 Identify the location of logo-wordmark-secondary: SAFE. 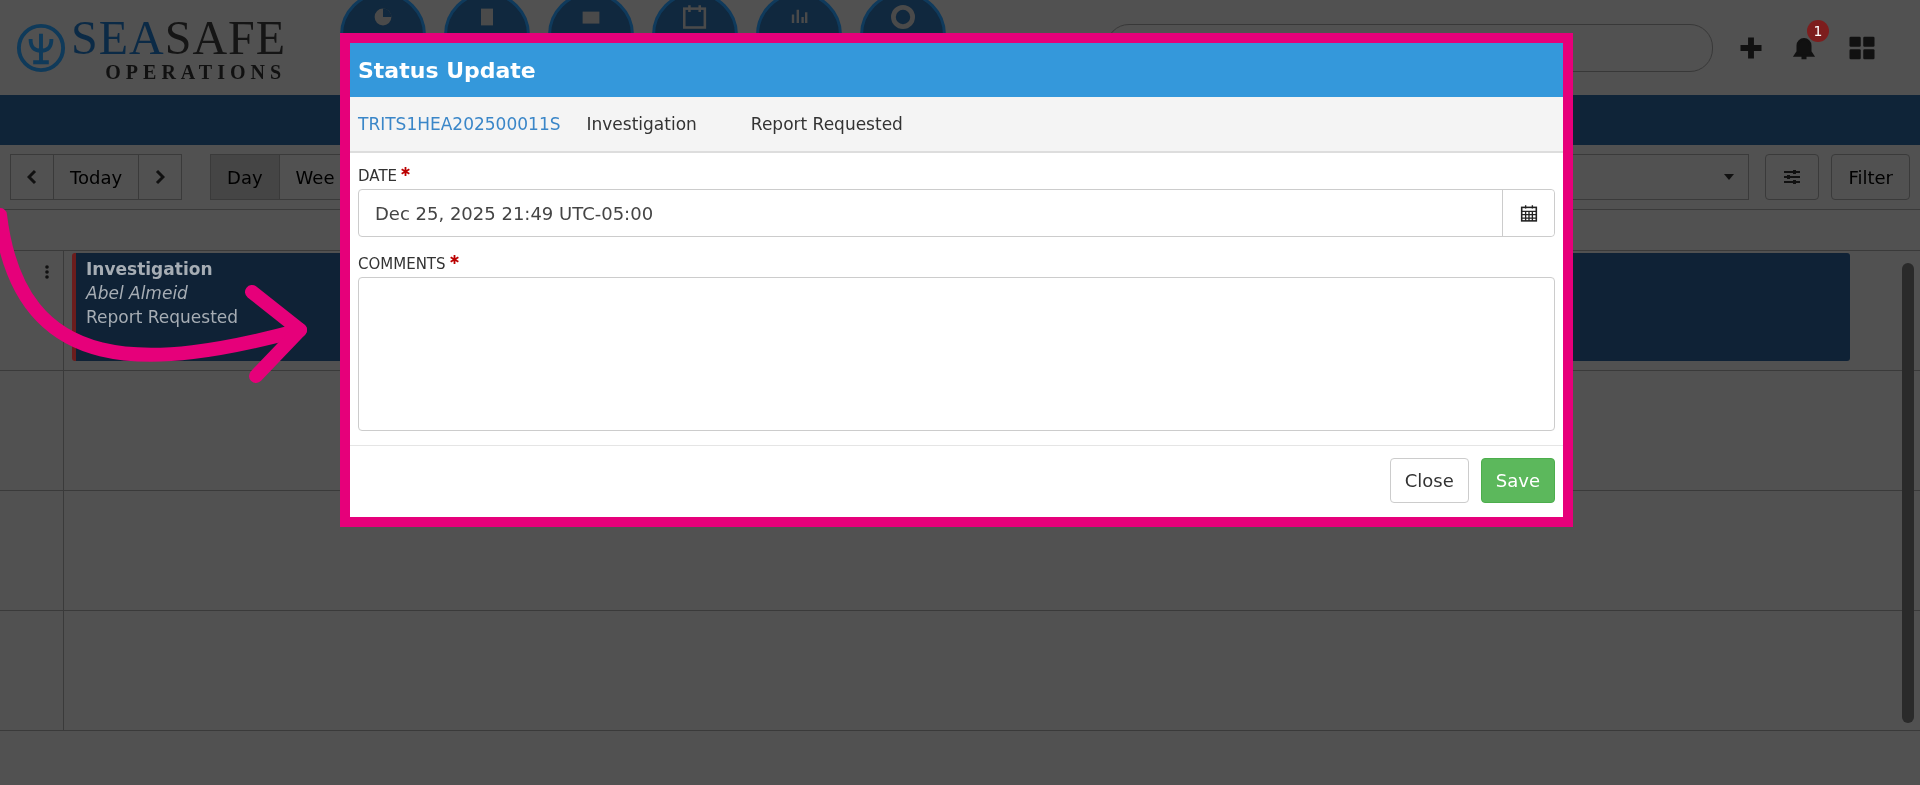
(225, 37).